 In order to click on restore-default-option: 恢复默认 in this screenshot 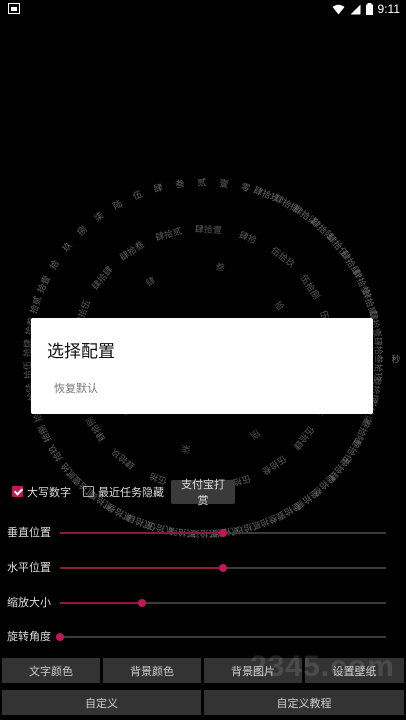, I will do `click(76, 388)`.